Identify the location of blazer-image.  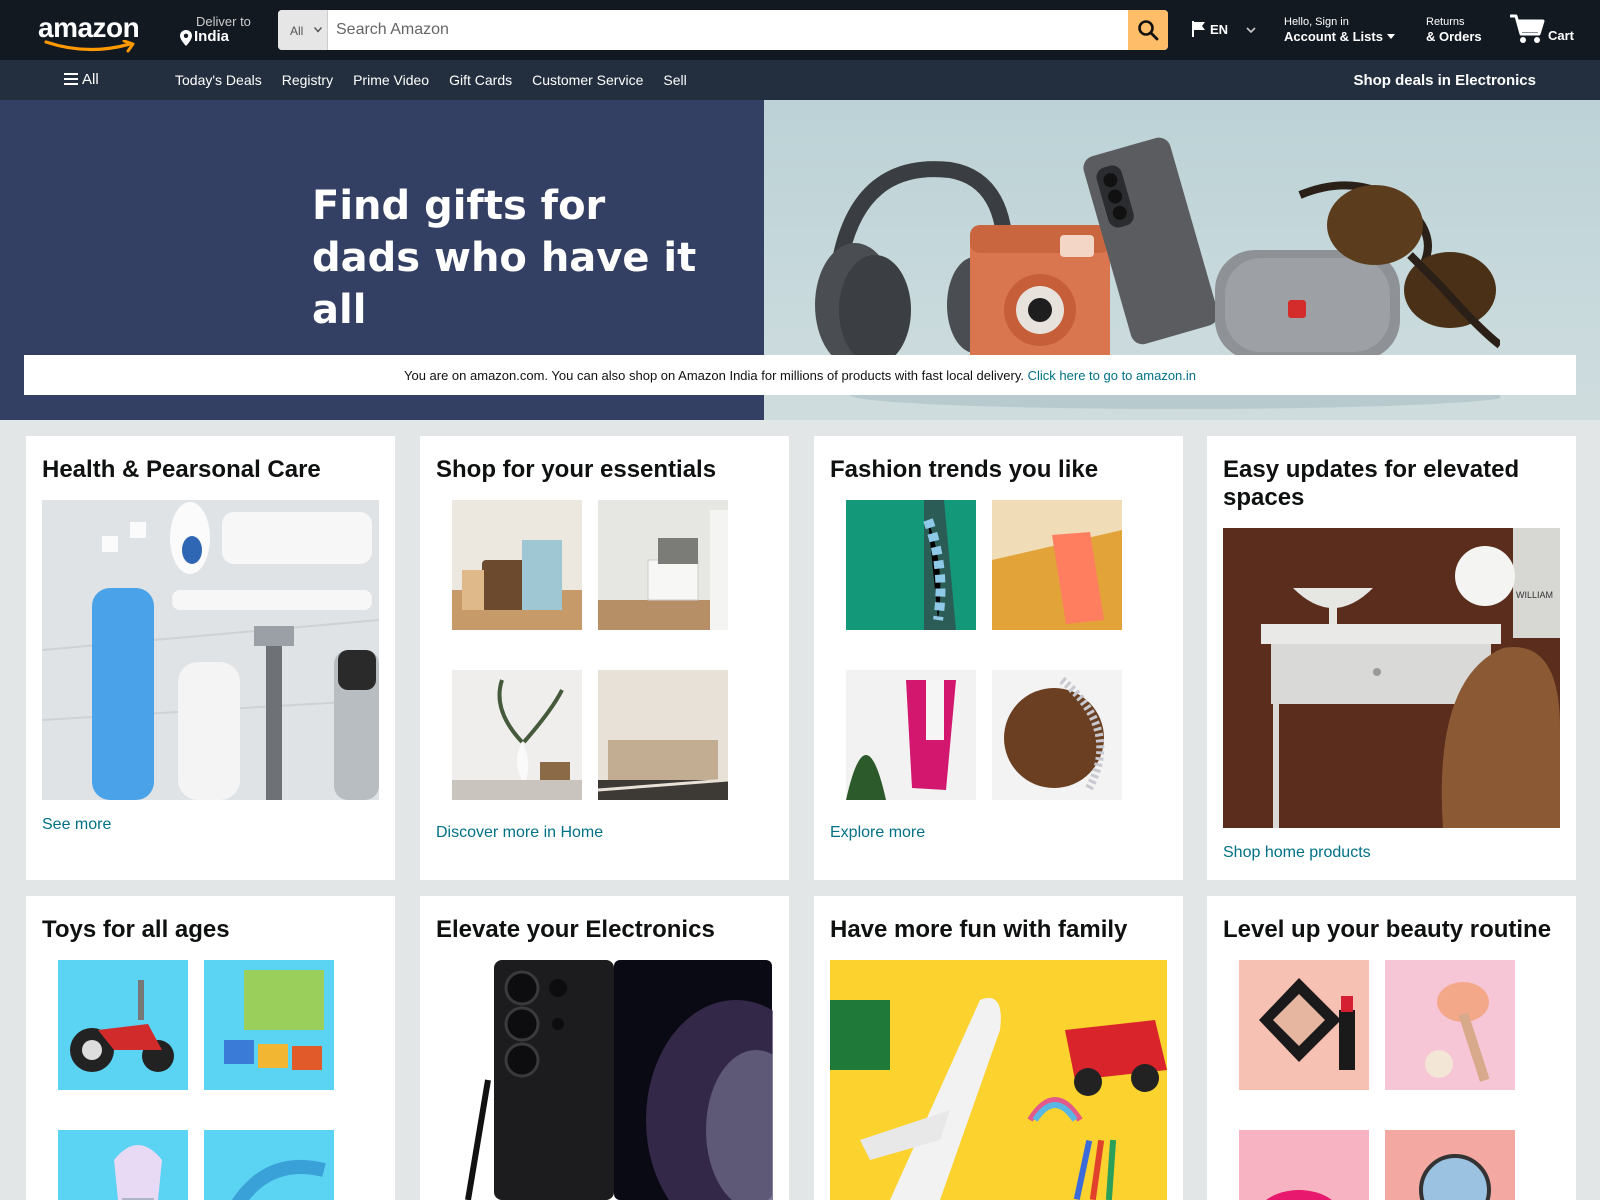
(911, 735).